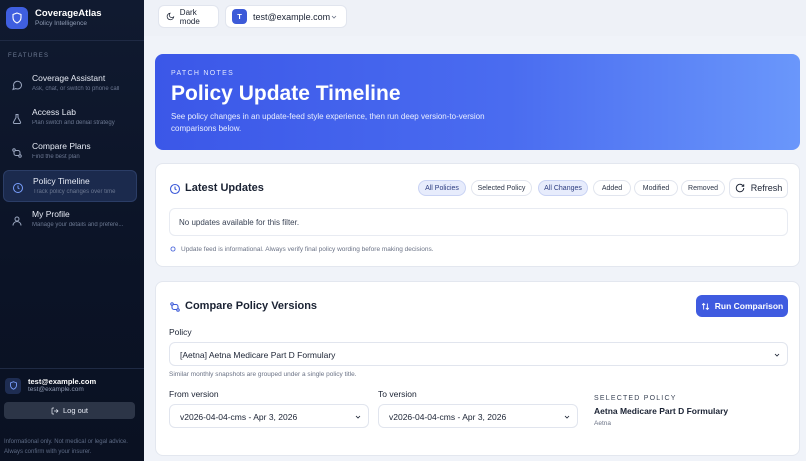 The image size is (806, 461). What do you see at coordinates (286, 93) in the screenshot?
I see `page-title: Policy Update Timeline` at bounding box center [286, 93].